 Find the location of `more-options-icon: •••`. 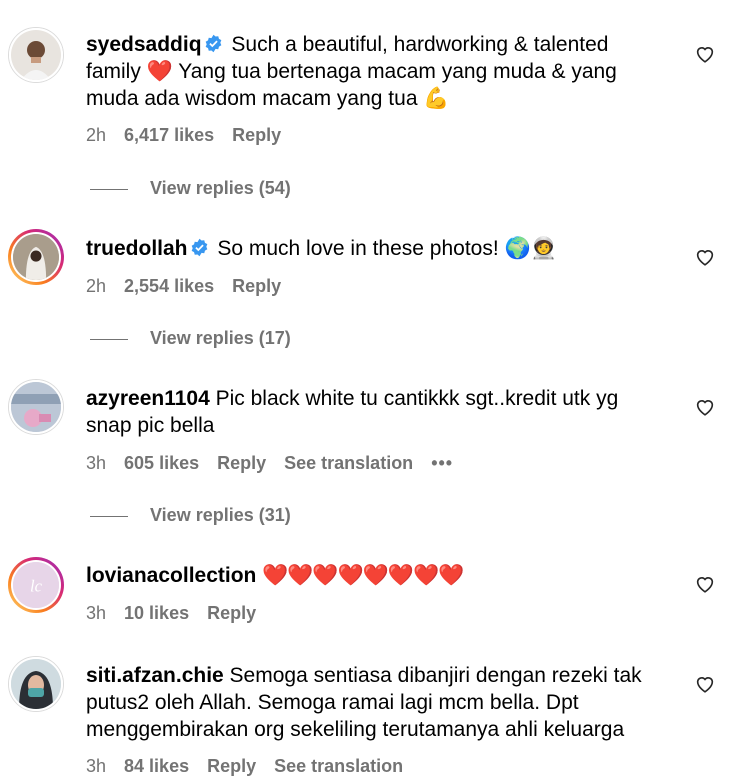

more-options-icon: ••• is located at coordinates (442, 463).